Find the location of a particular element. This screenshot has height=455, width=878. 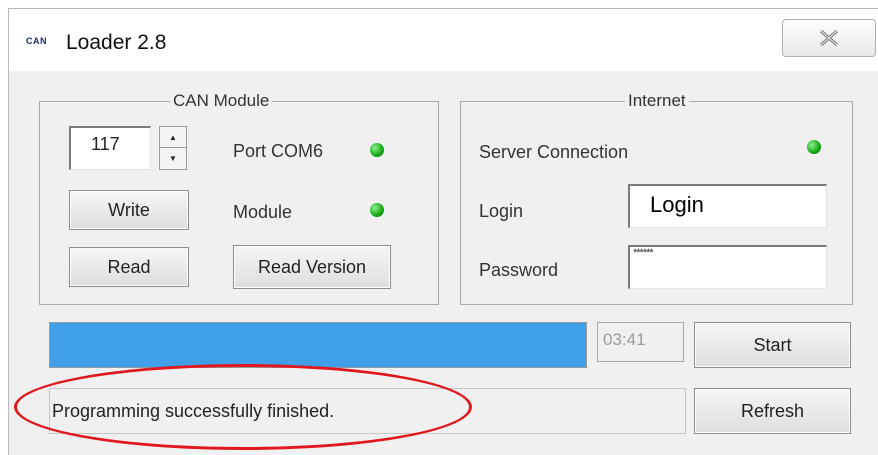

highlight-annotation-ellipse is located at coordinates (243, 407).